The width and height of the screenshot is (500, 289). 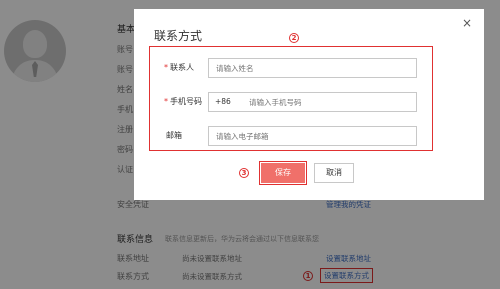 What do you see at coordinates (178, 36) in the screenshot?
I see `dialog-title: 联系方式` at bounding box center [178, 36].